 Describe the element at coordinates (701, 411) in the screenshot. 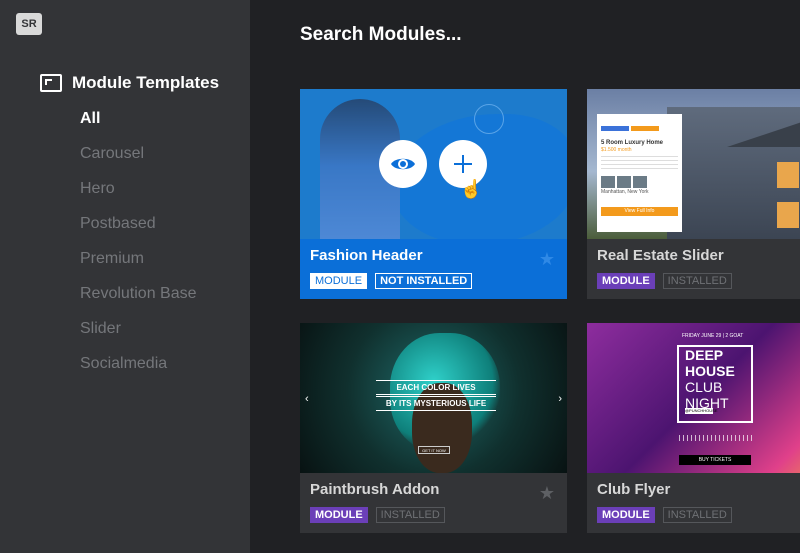

I see `flyer-handle: @PUNCHHOUSE` at that location.